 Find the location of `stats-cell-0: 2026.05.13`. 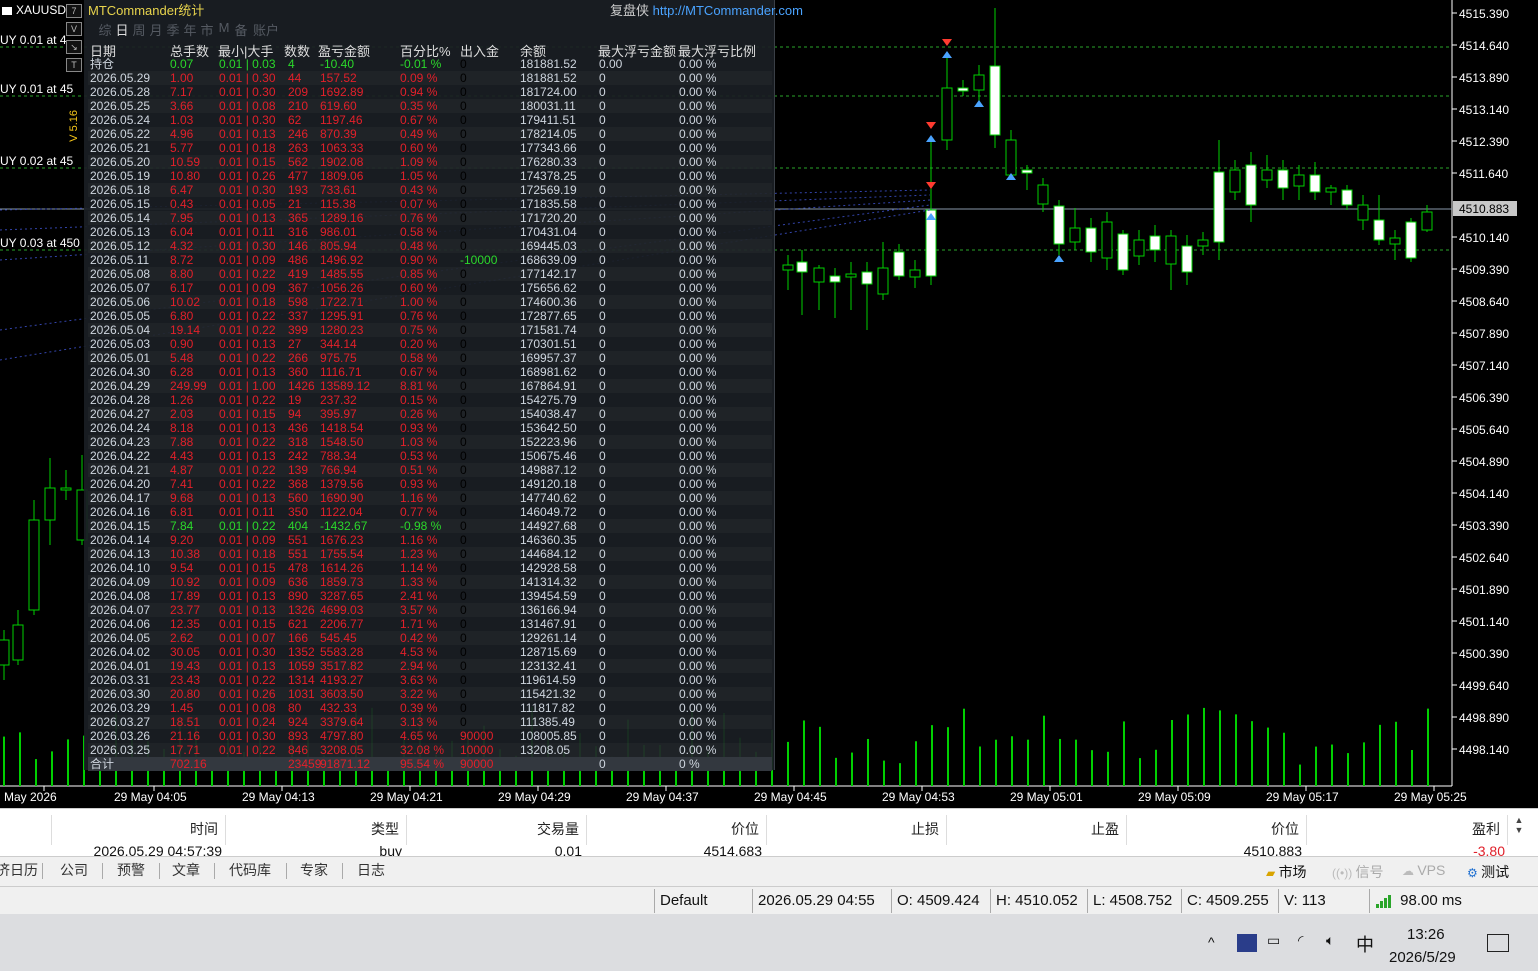

stats-cell-0: 2026.05.13 is located at coordinates (120, 232).